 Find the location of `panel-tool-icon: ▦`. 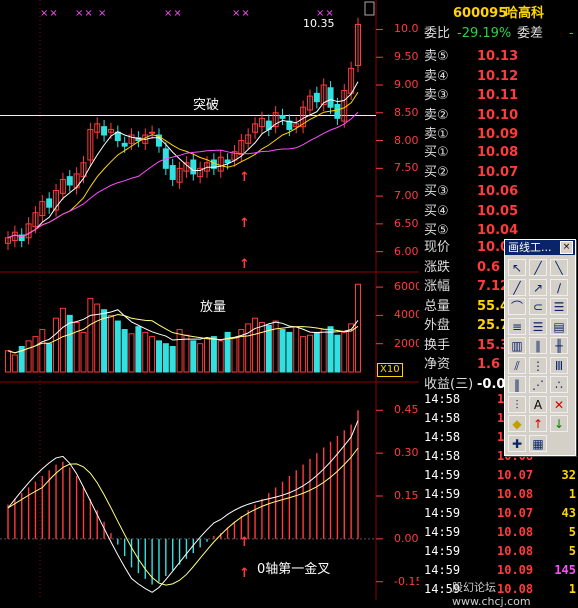

panel-tool-icon: ▦ is located at coordinates (538, 443).